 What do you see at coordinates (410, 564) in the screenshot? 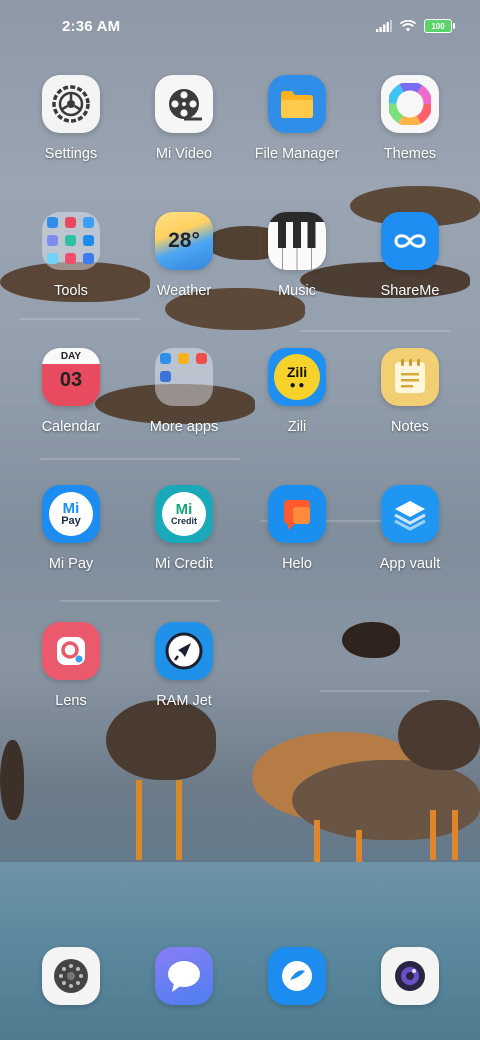
I see `app-label: App vault` at bounding box center [410, 564].